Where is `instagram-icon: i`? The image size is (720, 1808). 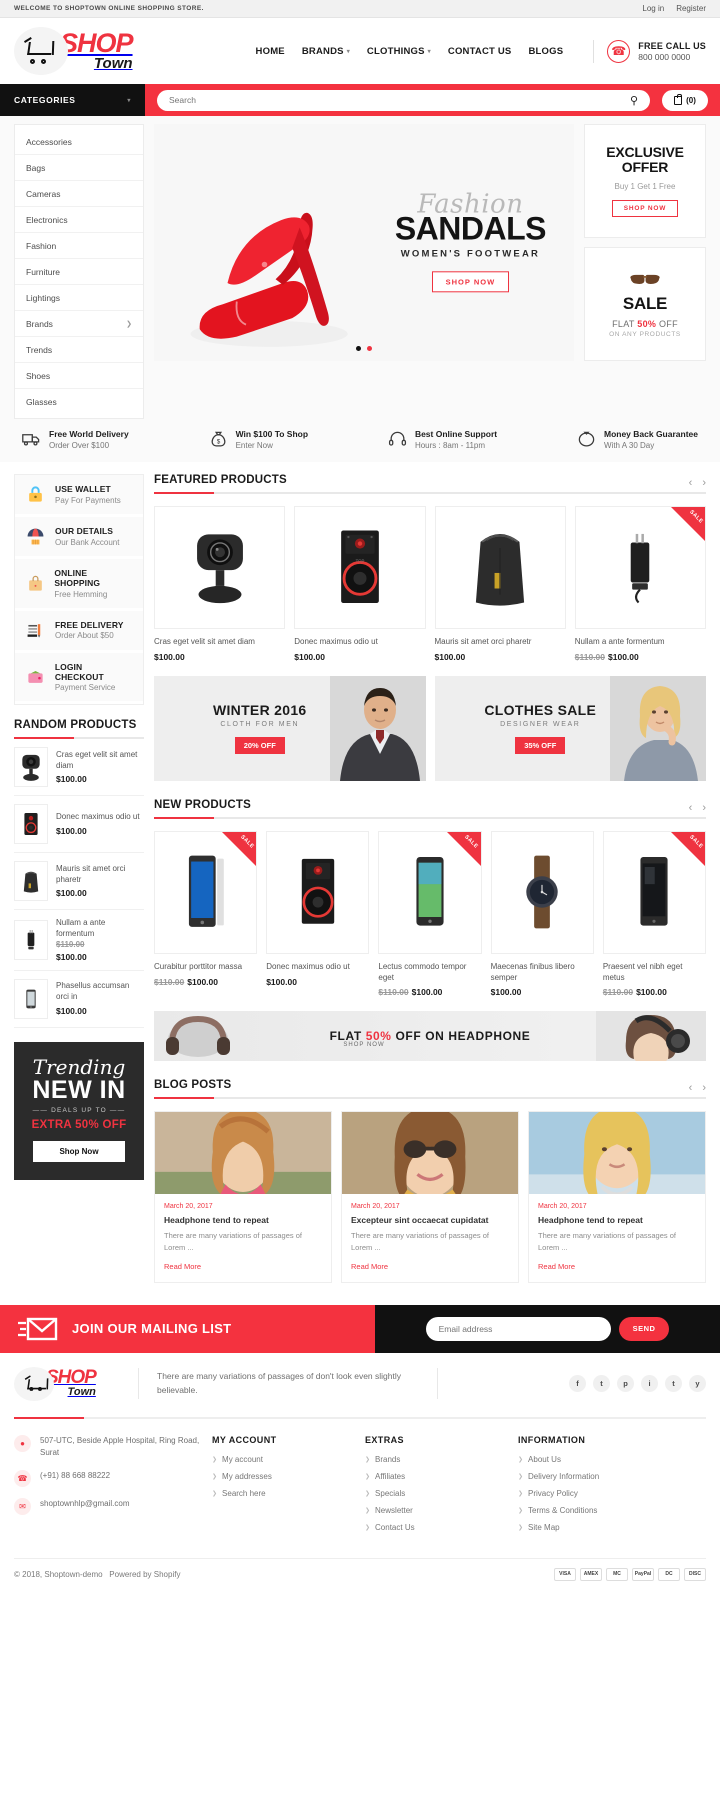
instagram-icon: i is located at coordinates (649, 1384).